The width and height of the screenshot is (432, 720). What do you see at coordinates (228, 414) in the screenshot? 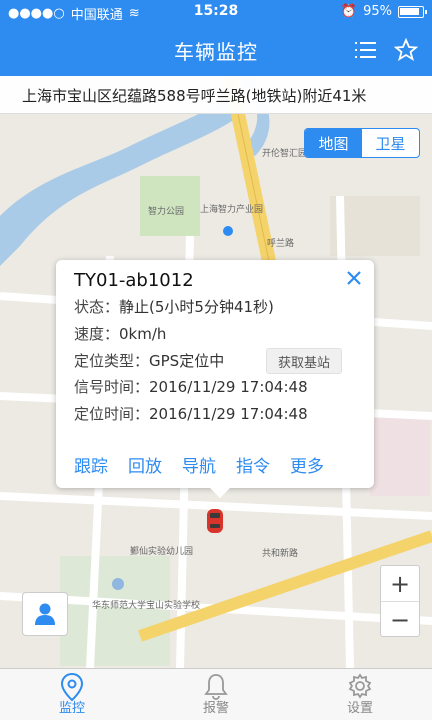
I see `position-time-value: 2016/11/29 17:04:48` at bounding box center [228, 414].